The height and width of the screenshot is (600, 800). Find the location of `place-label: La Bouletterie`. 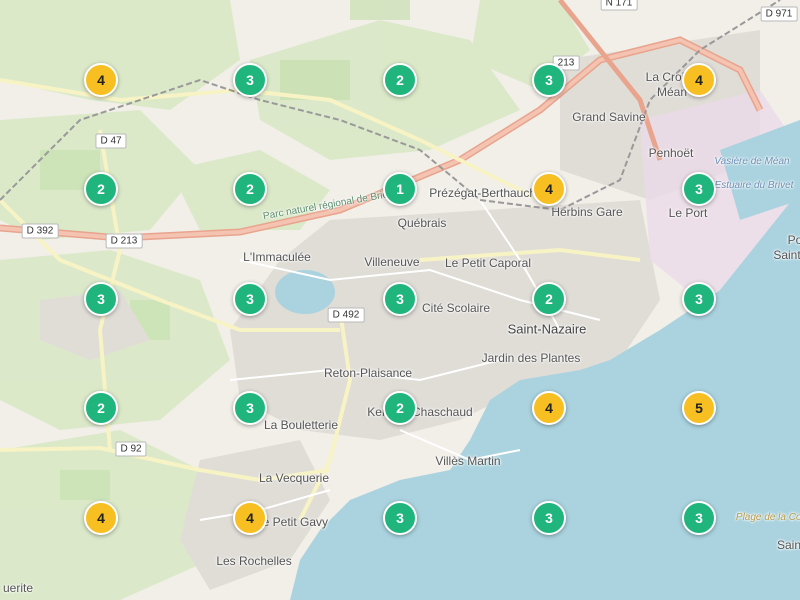

place-label: La Bouletterie is located at coordinates (301, 425).